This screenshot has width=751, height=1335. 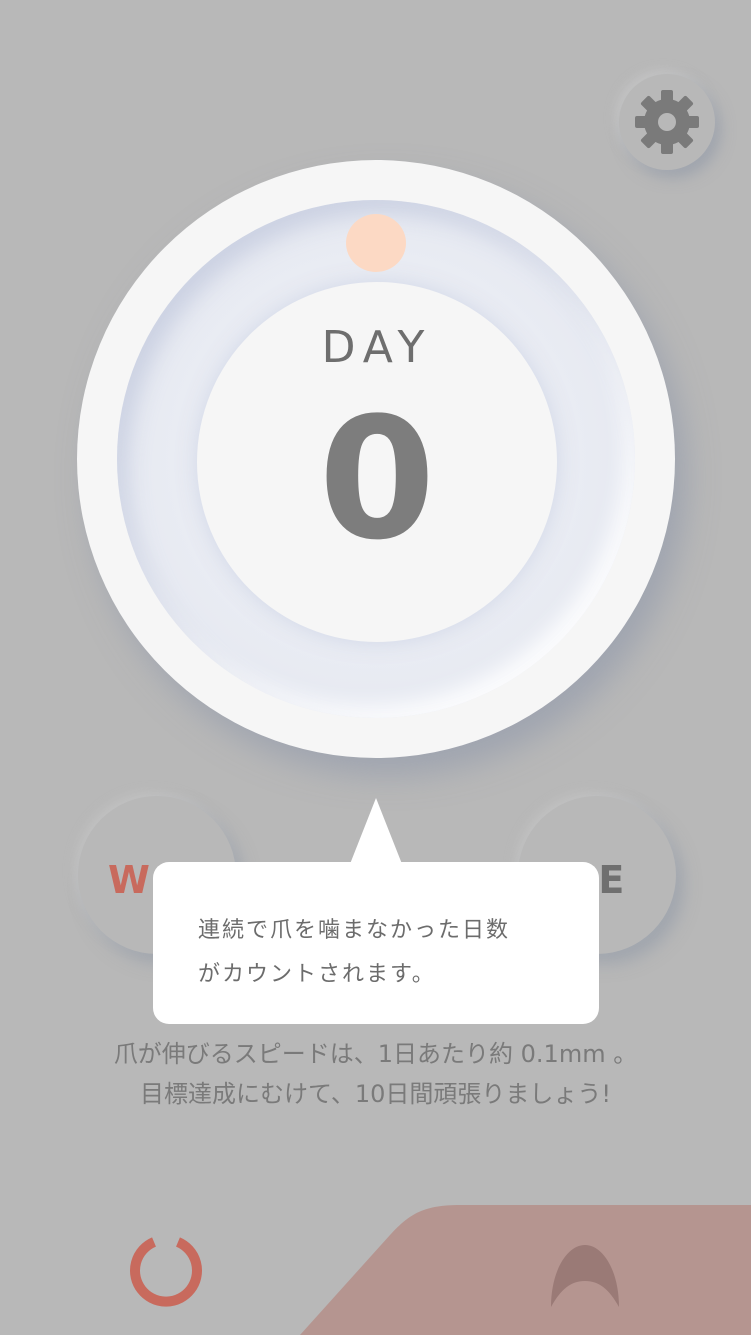 I want to click on nail-icon, so click(x=585, y=1276).